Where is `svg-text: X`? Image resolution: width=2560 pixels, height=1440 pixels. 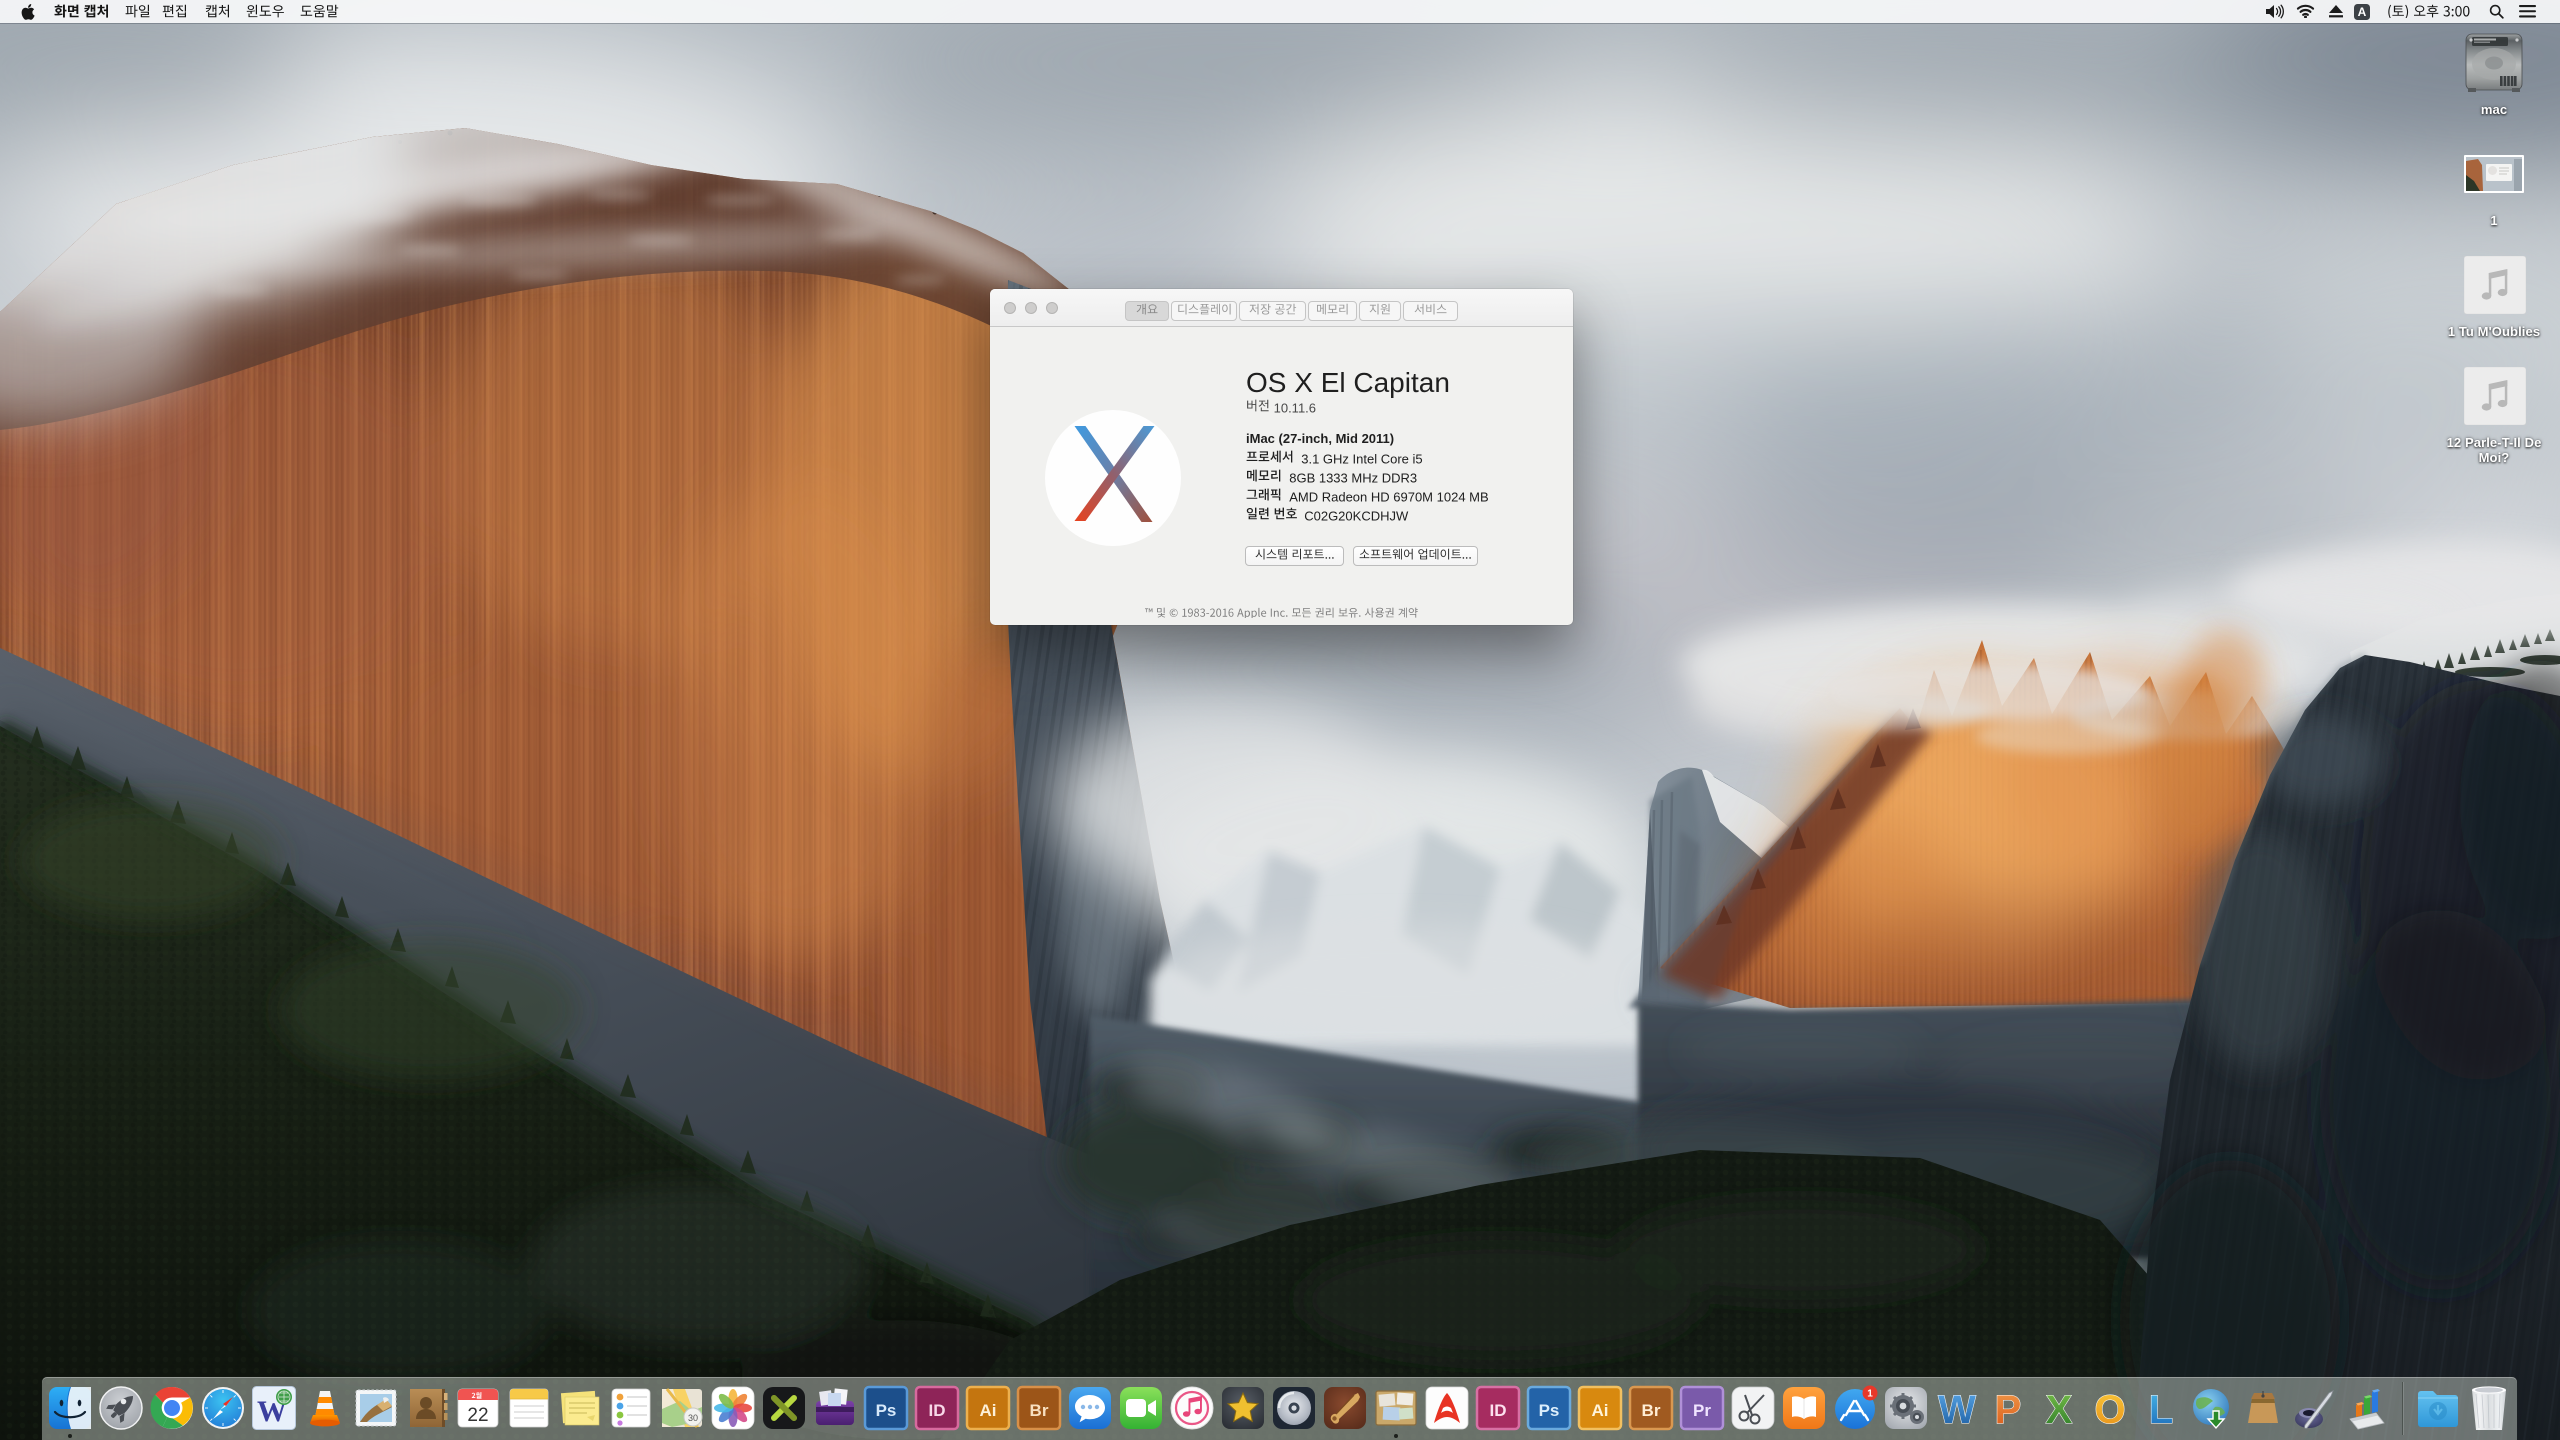 svg-text: X is located at coordinates (2059, 1409).